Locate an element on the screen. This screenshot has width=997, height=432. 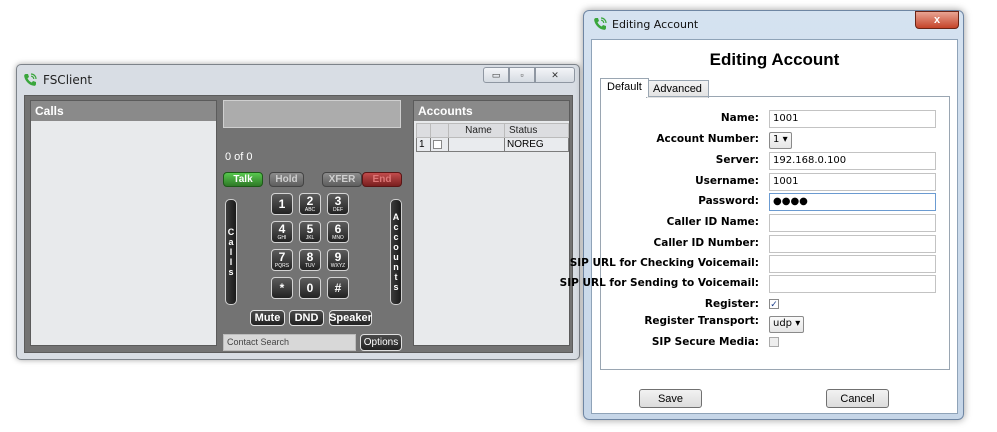
cancel-button: Cancel is located at coordinates (857, 398).